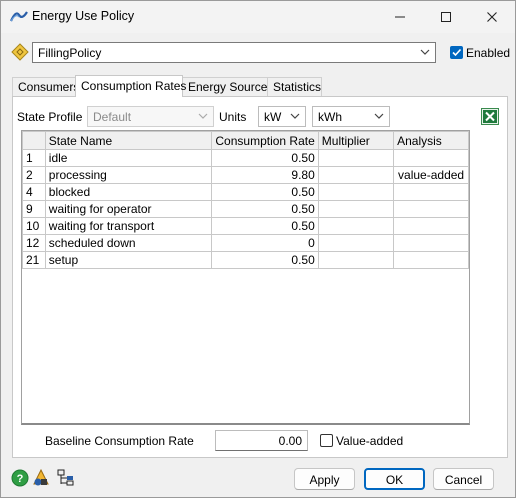 This screenshot has height=498, width=516. I want to click on state-profile-select: Default, so click(150, 116).